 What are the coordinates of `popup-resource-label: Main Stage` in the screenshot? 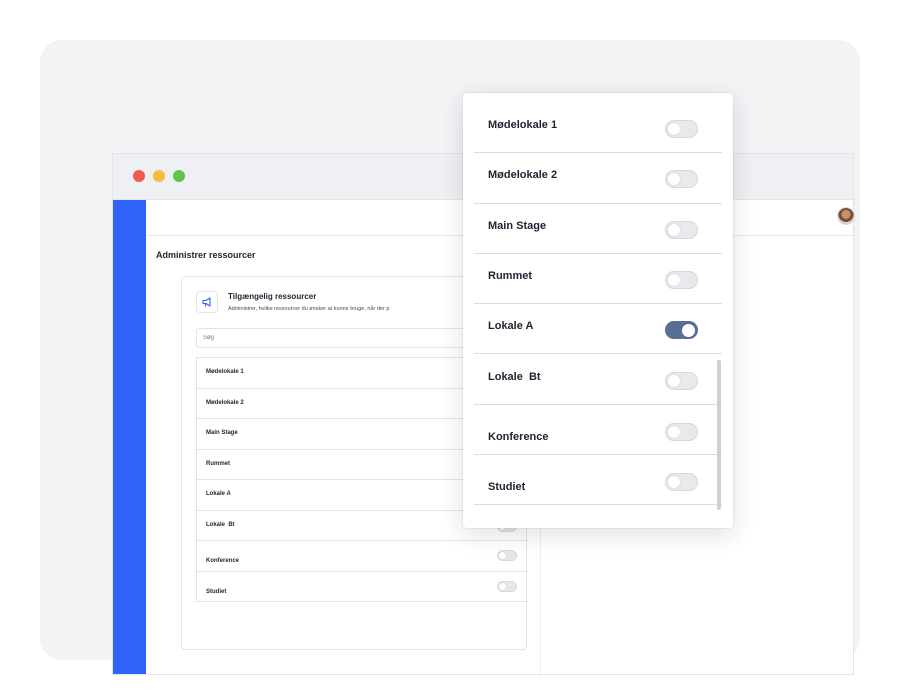 It's located at (517, 225).